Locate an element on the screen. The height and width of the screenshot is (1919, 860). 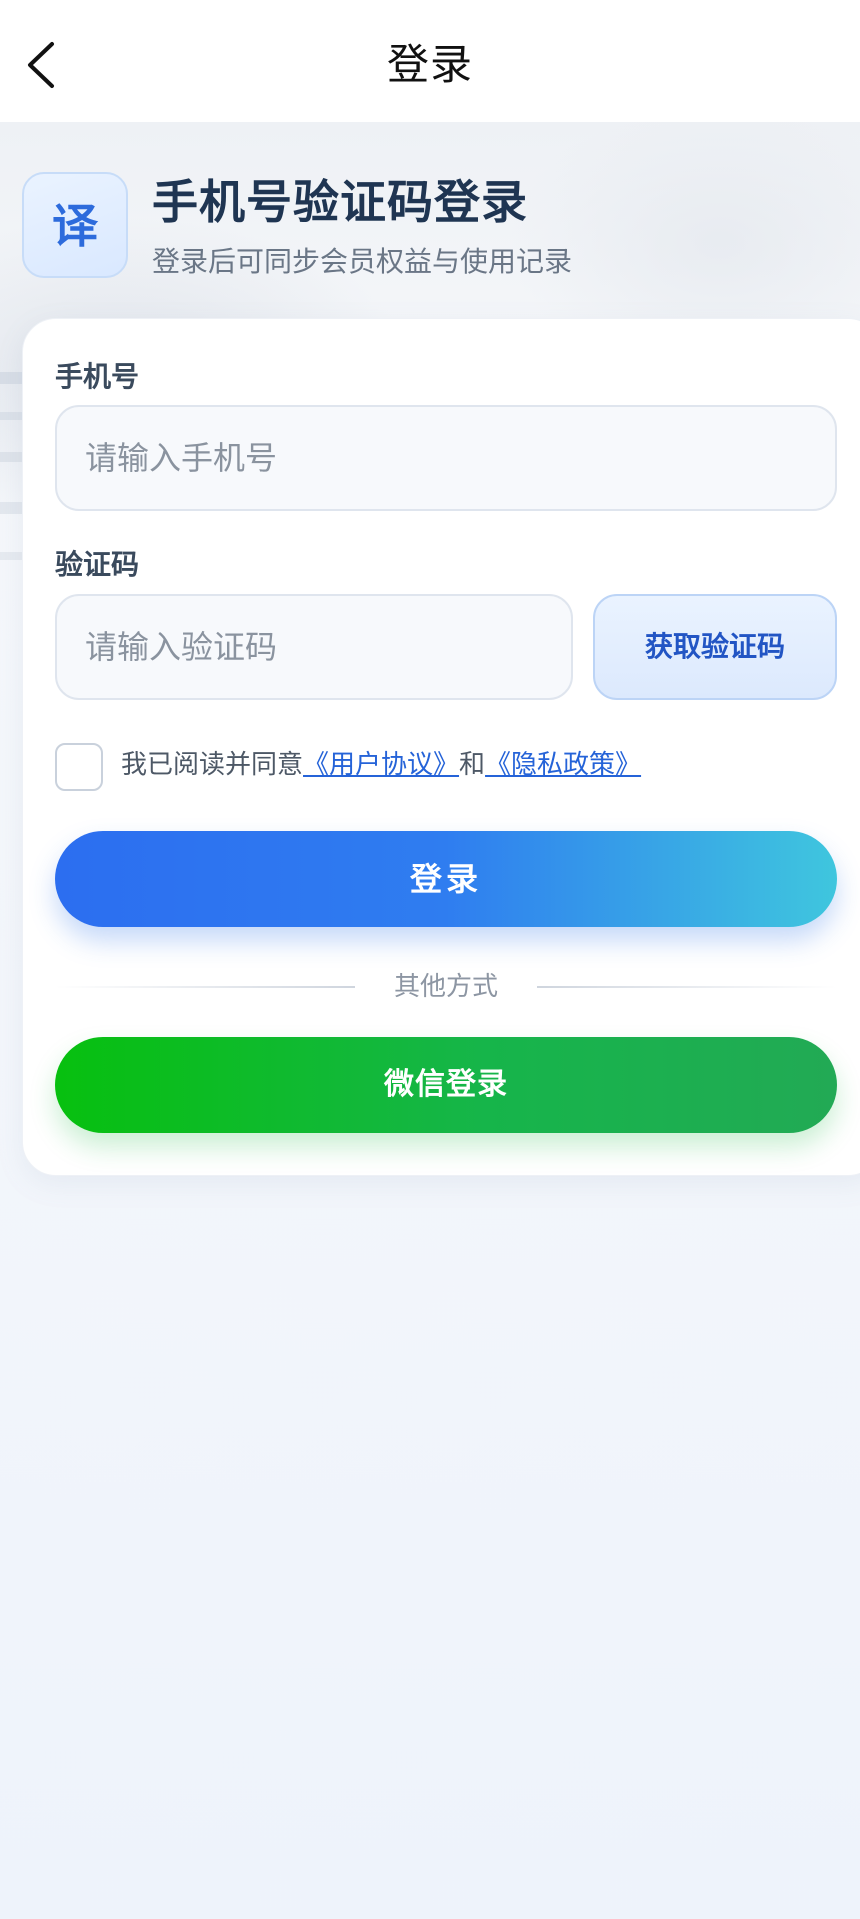
page-title: 登录 is located at coordinates (429, 64).